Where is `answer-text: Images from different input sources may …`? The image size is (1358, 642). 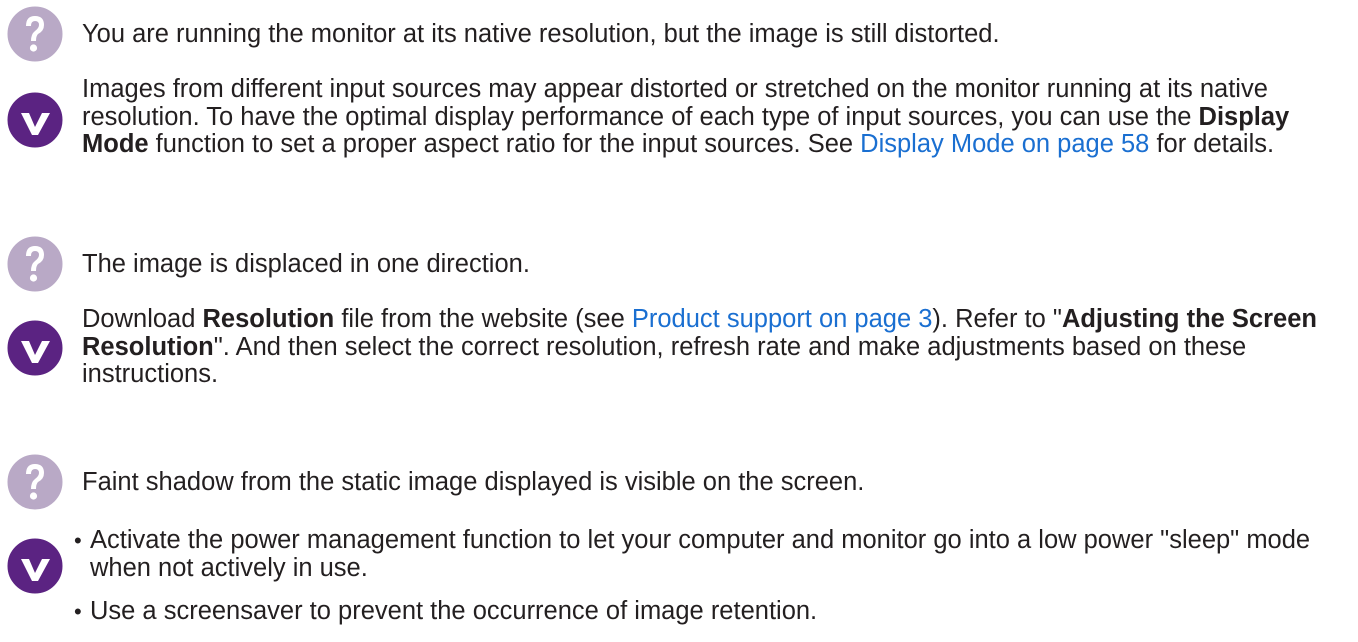
answer-text: Images from different input sources may … is located at coordinates (717, 117).